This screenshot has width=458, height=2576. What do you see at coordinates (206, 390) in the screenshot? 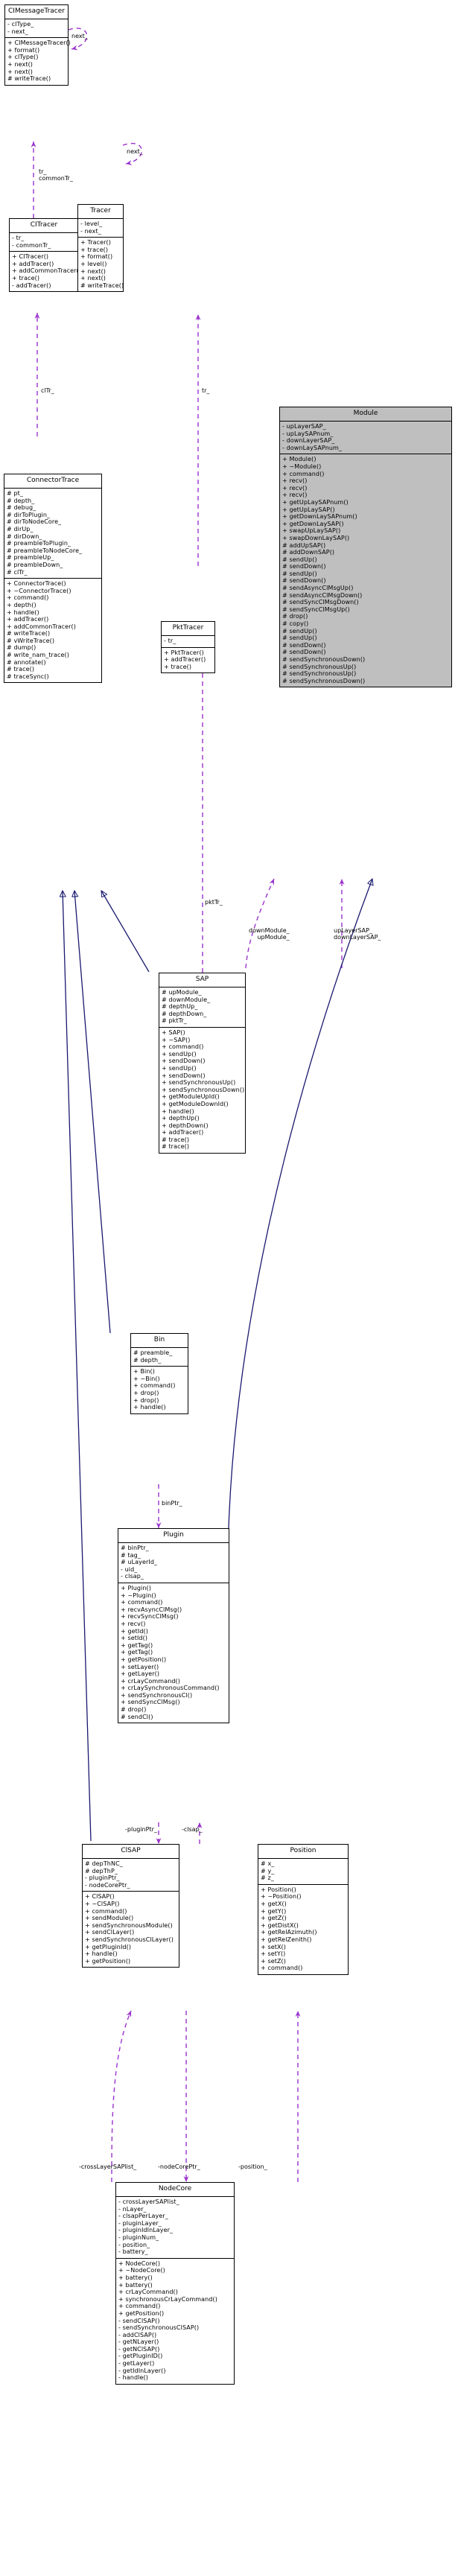
I see `edge-label-tr: tr_` at bounding box center [206, 390].